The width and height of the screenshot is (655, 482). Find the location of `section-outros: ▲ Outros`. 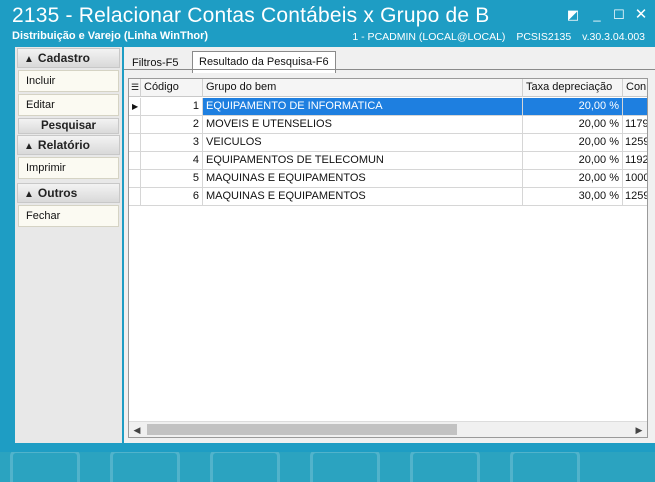

section-outros: ▲ Outros is located at coordinates (68, 193).